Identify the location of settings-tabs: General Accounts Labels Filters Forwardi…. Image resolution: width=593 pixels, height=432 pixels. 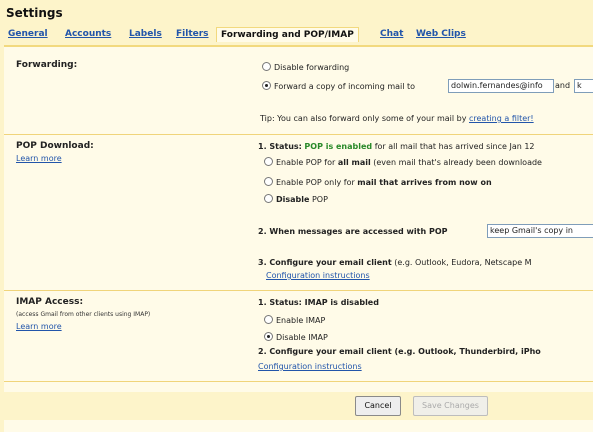
(300, 35).